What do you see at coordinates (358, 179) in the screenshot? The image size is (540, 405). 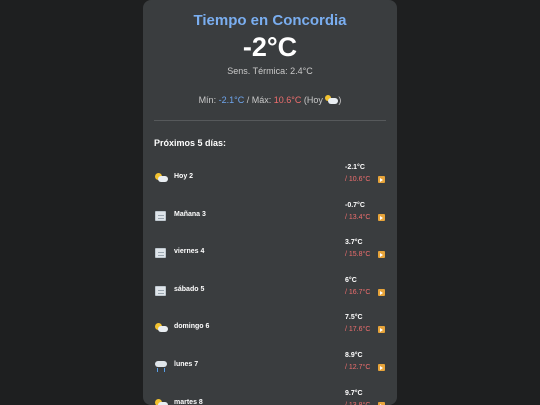 I see `forecast-day-max: / 10.6°C` at bounding box center [358, 179].